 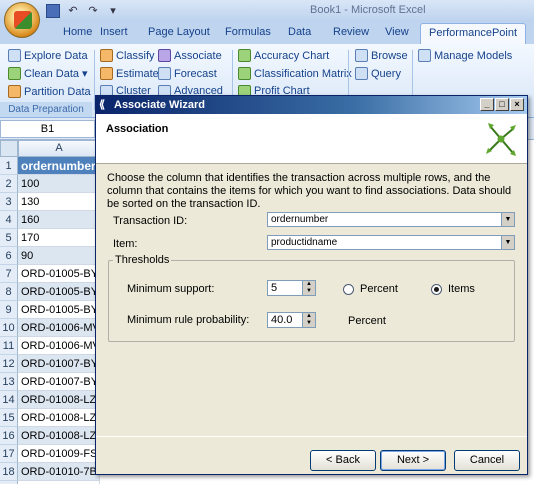 What do you see at coordinates (378, 73) in the screenshot?
I see `query-button: Query` at bounding box center [378, 73].